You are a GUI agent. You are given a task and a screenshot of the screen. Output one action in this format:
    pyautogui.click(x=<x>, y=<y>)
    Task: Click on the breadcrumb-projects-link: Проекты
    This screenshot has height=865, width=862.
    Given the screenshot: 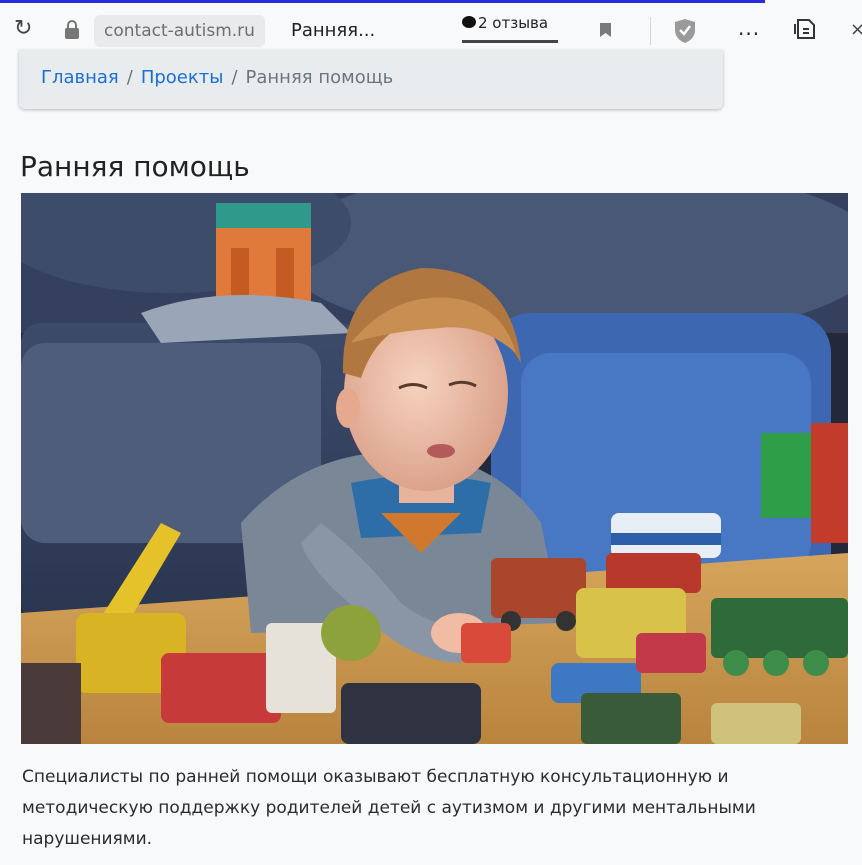 What is the action you would take?
    pyautogui.click(x=182, y=77)
    